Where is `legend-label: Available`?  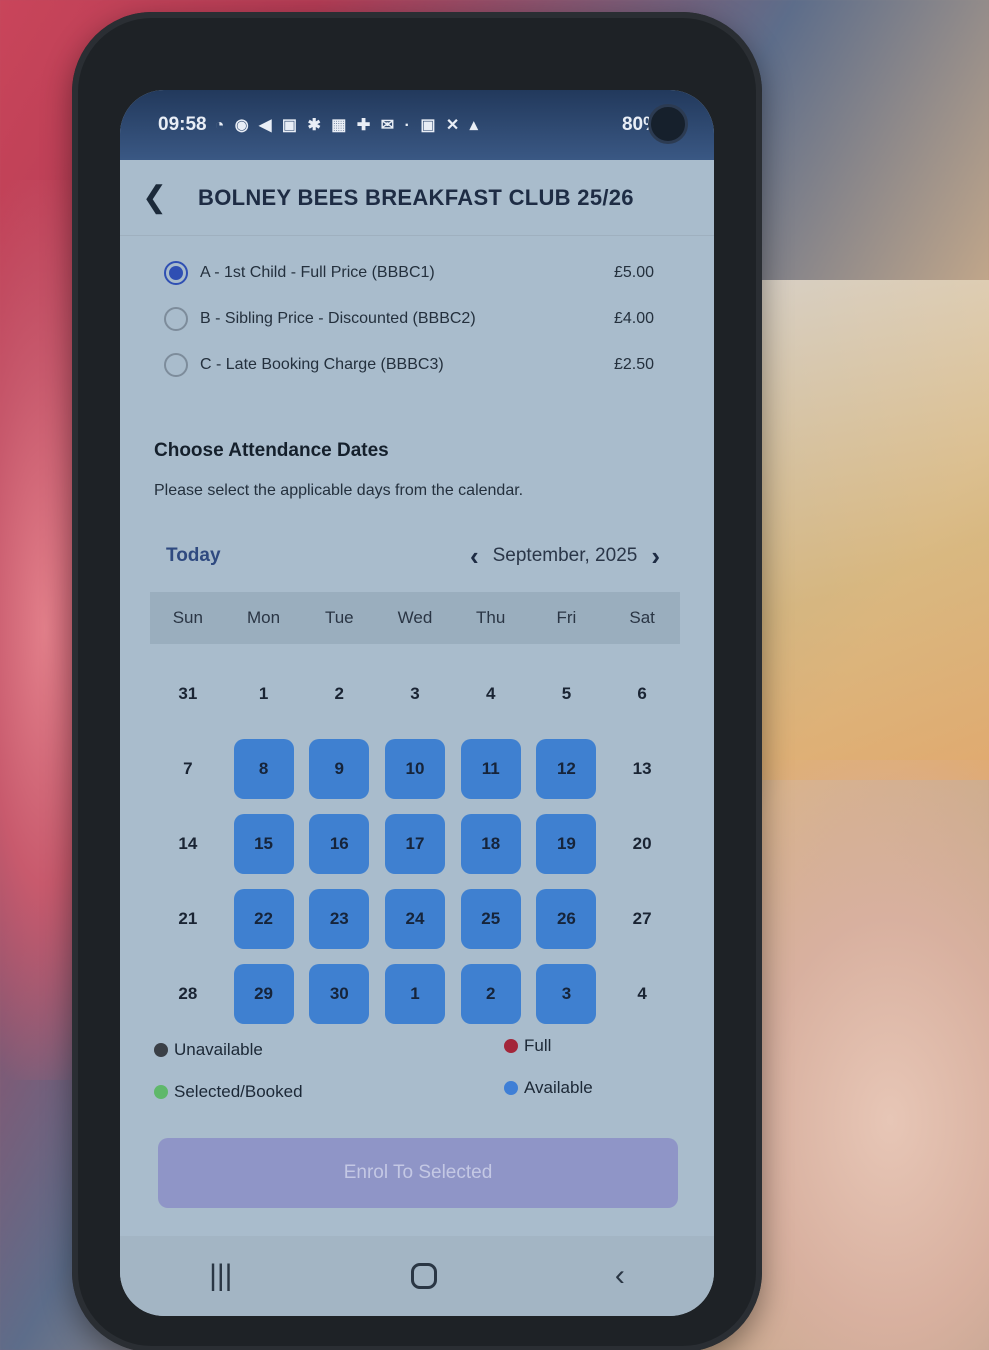 legend-label: Available is located at coordinates (558, 1087).